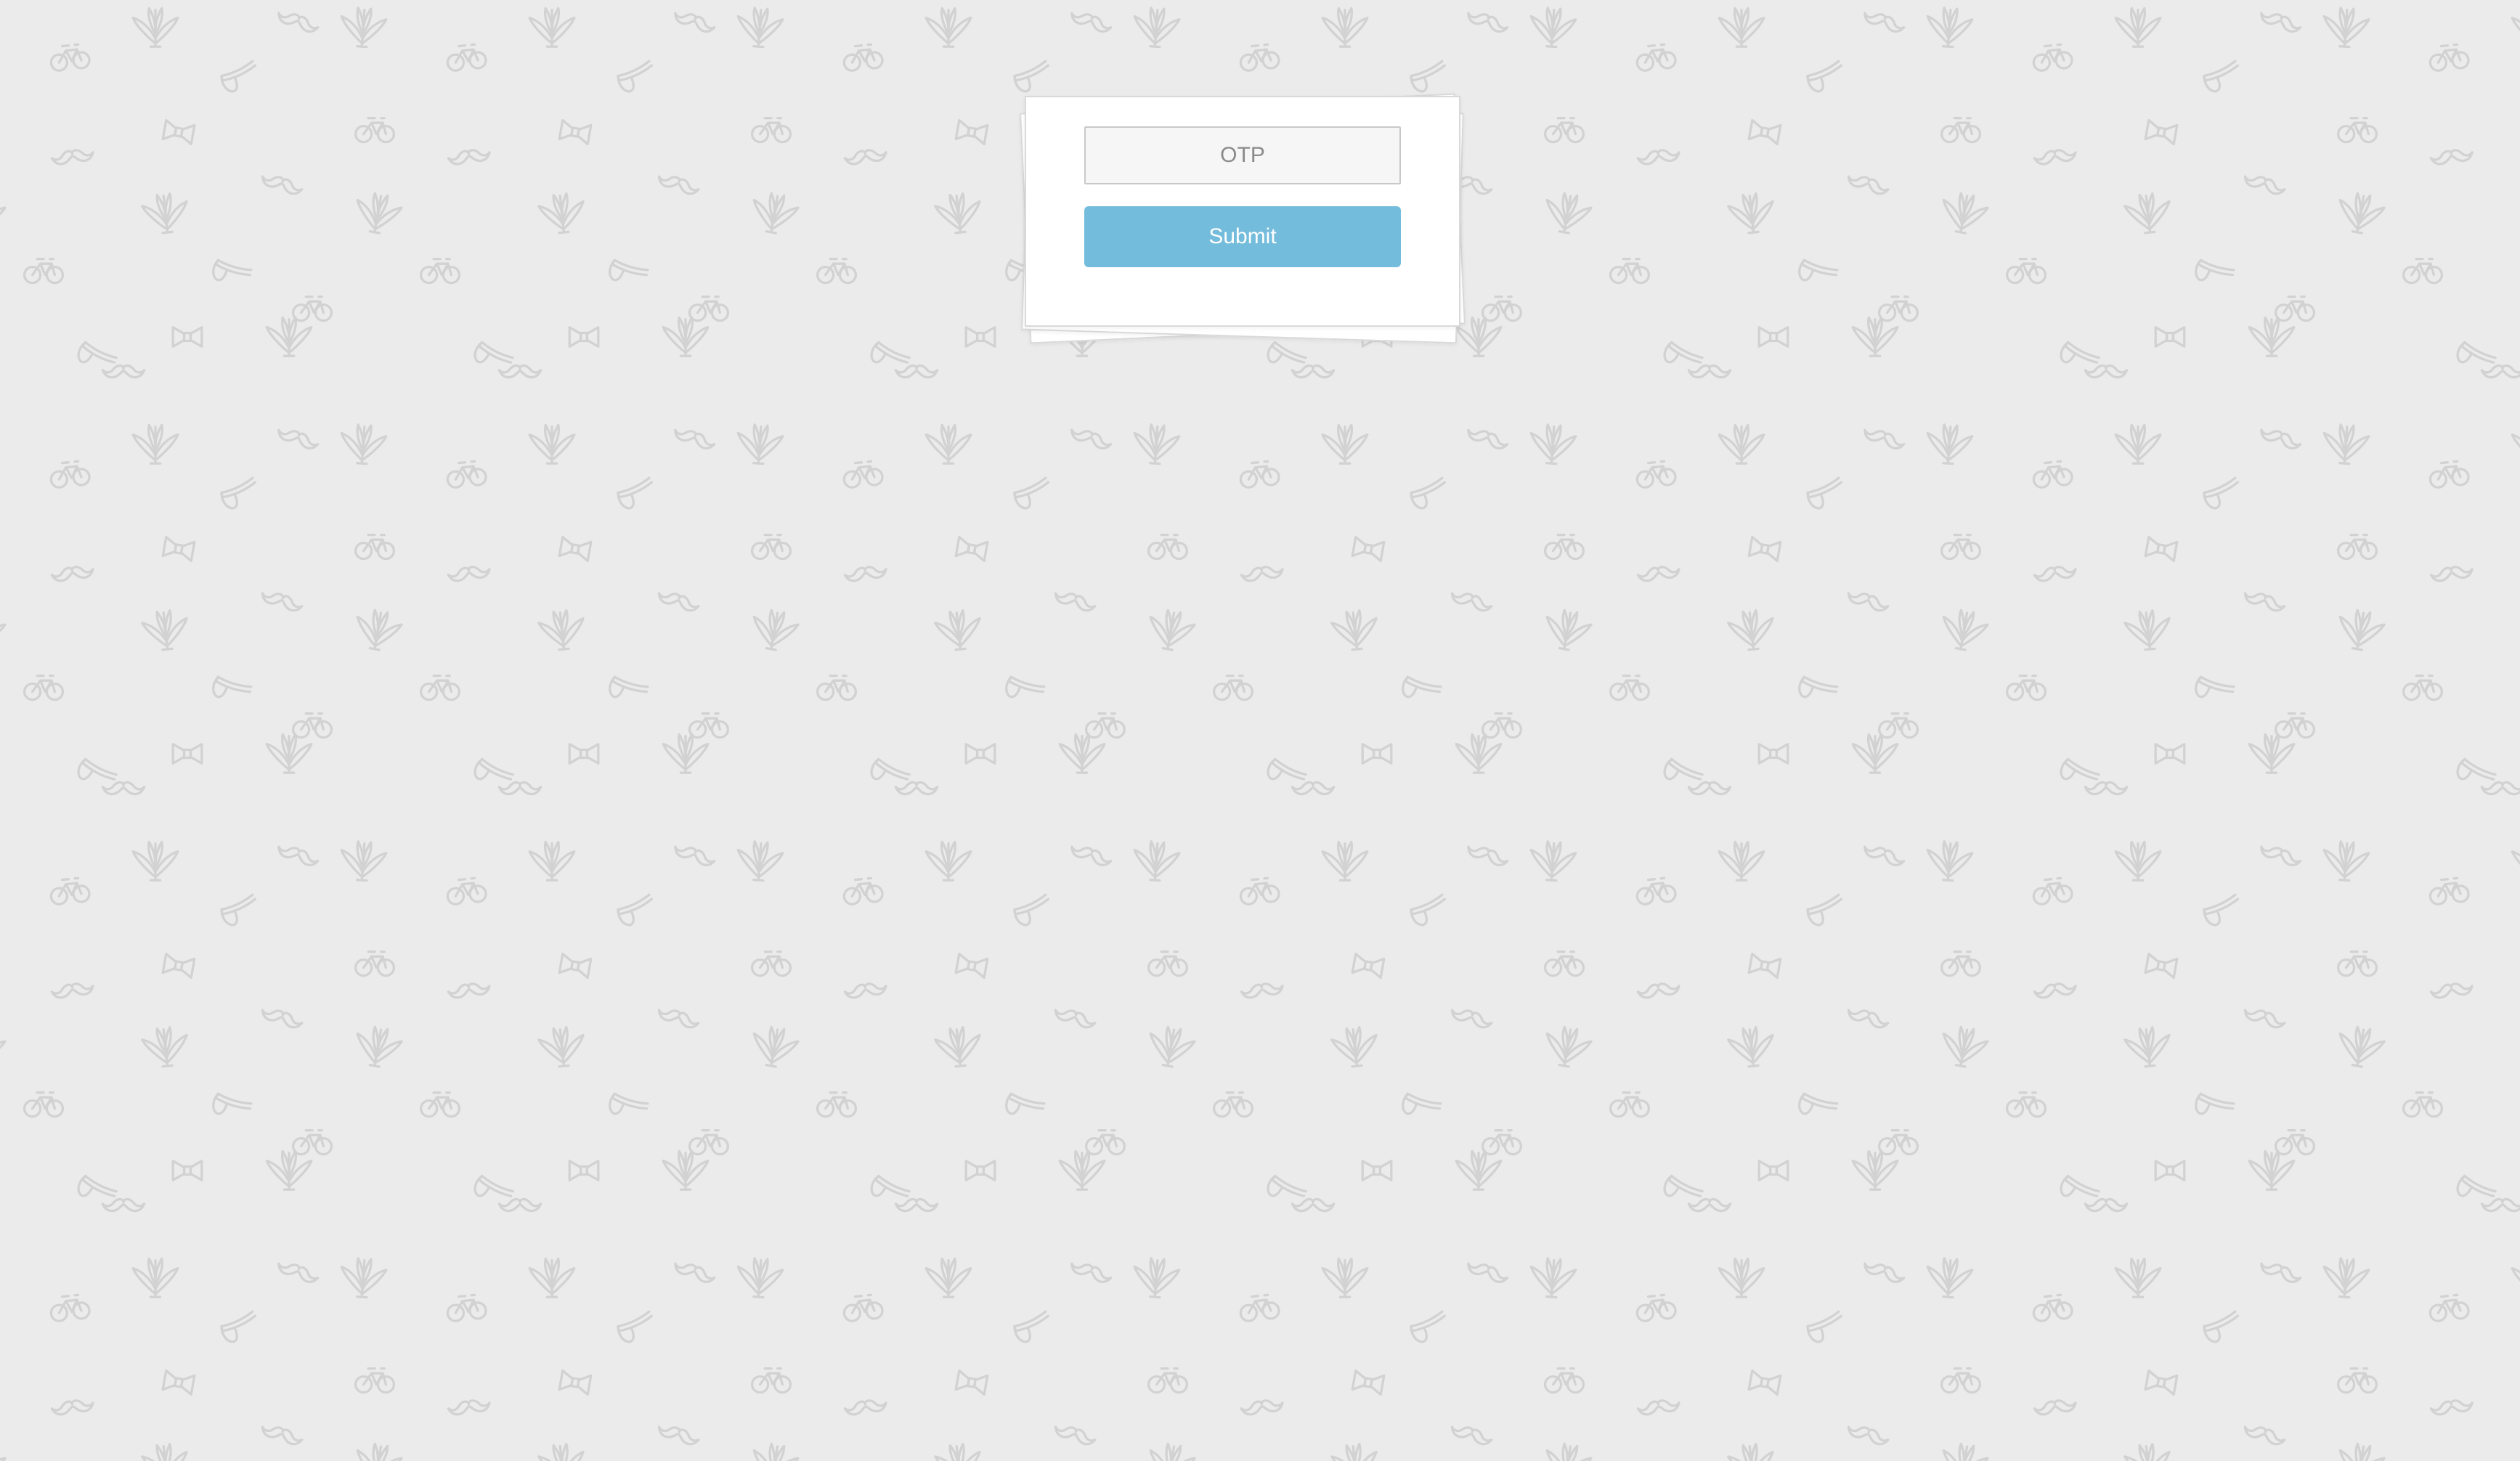 The height and width of the screenshot is (1461, 2520). What do you see at coordinates (1242, 236) in the screenshot?
I see `submit-button: Submit` at bounding box center [1242, 236].